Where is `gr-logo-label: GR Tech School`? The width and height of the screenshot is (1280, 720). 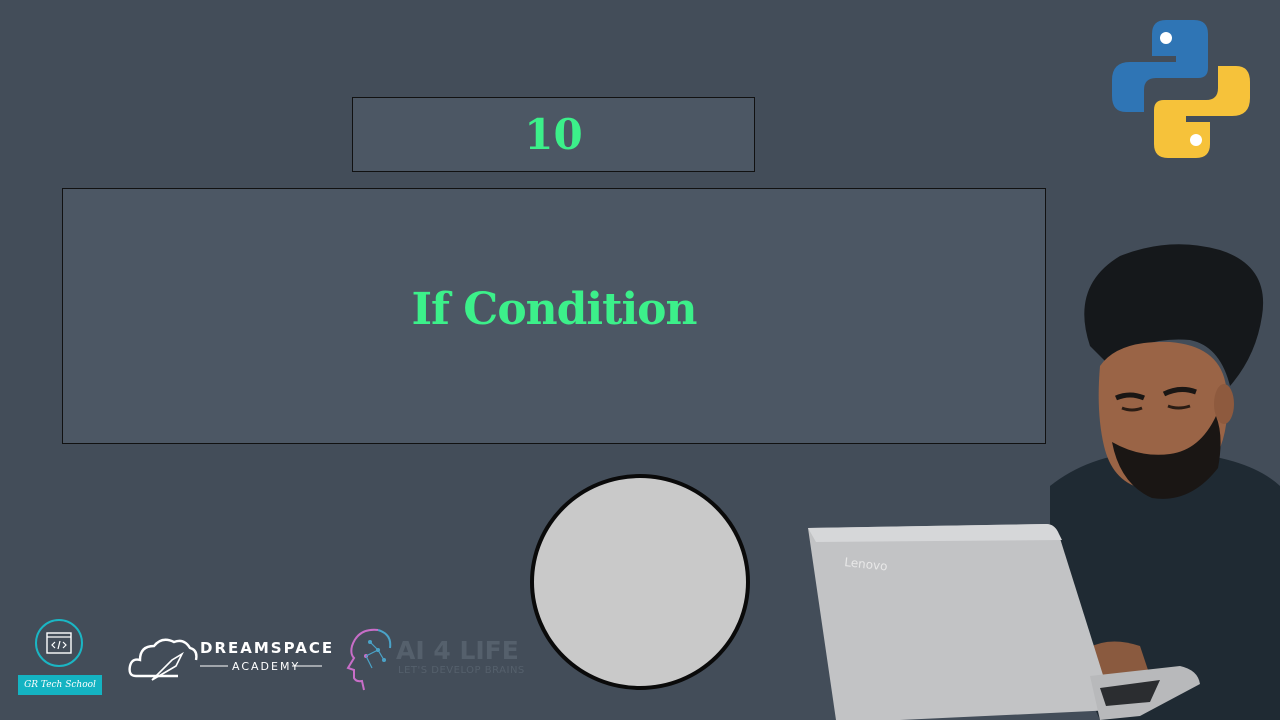
gr-logo-label: GR Tech School is located at coordinates (60, 685).